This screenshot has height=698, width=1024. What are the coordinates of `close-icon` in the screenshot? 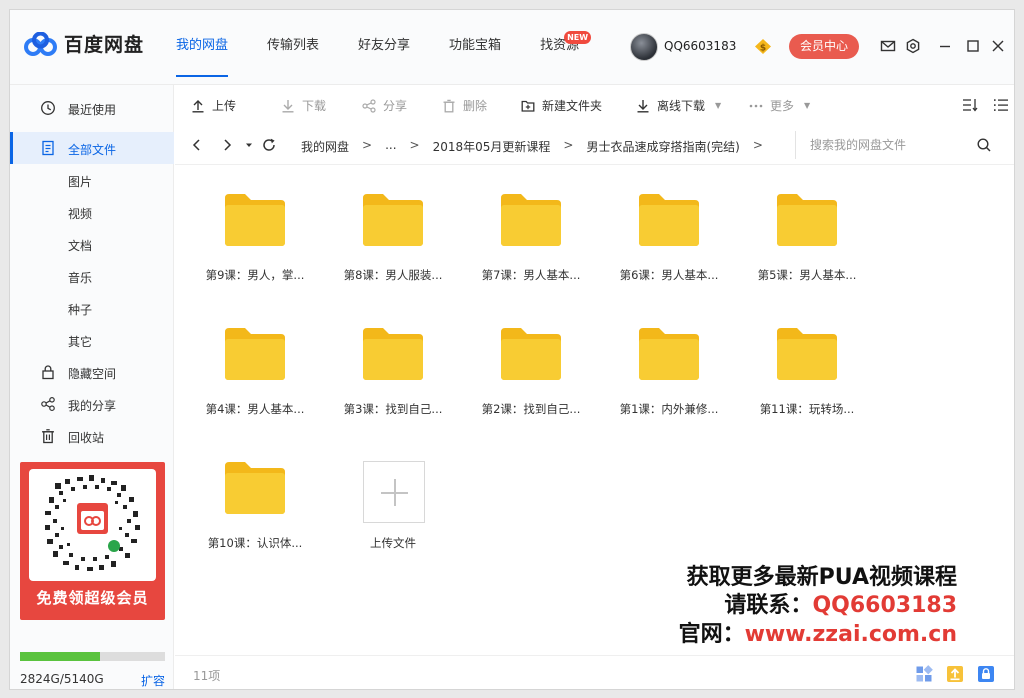 It's located at (998, 46).